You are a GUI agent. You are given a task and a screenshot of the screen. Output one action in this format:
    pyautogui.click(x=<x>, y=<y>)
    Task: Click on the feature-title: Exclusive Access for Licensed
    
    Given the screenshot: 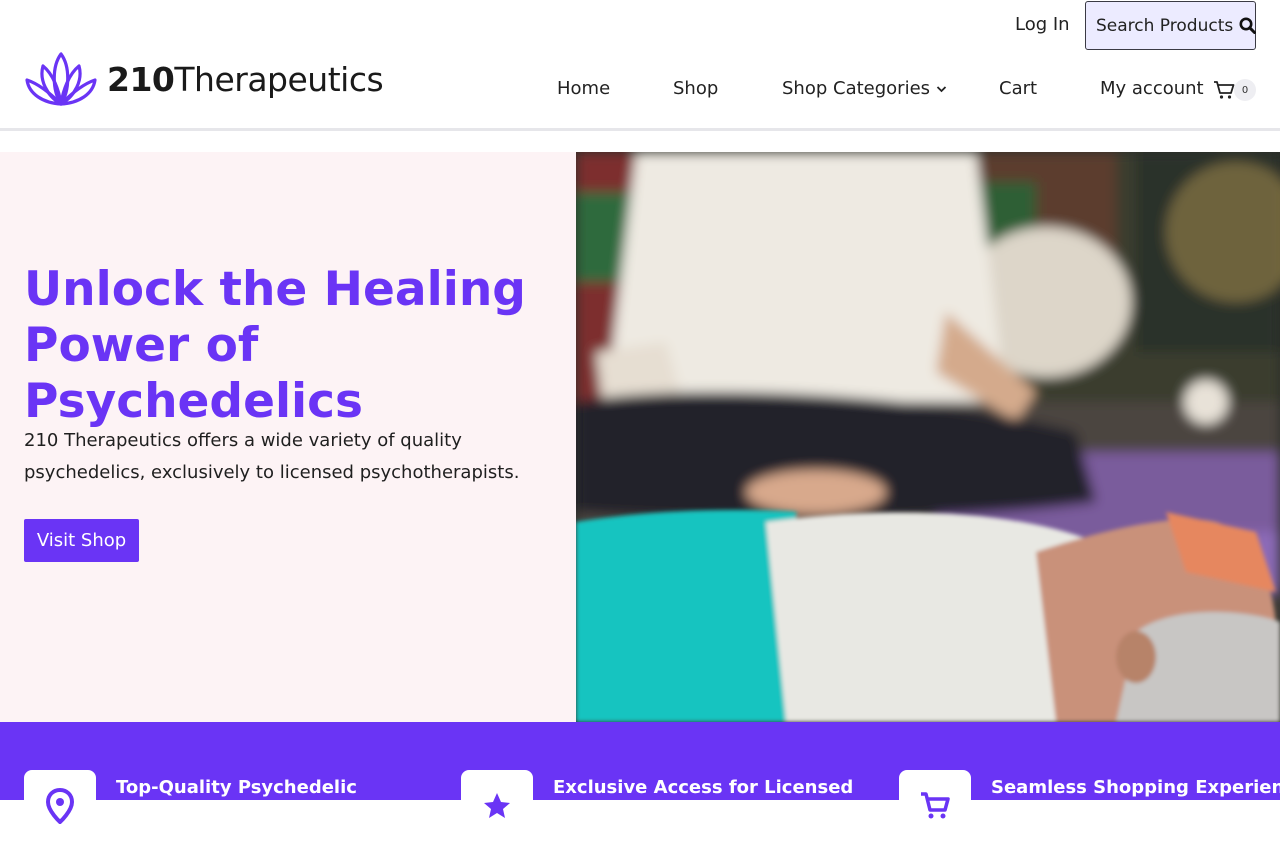 What is the action you would take?
    pyautogui.click(x=703, y=787)
    